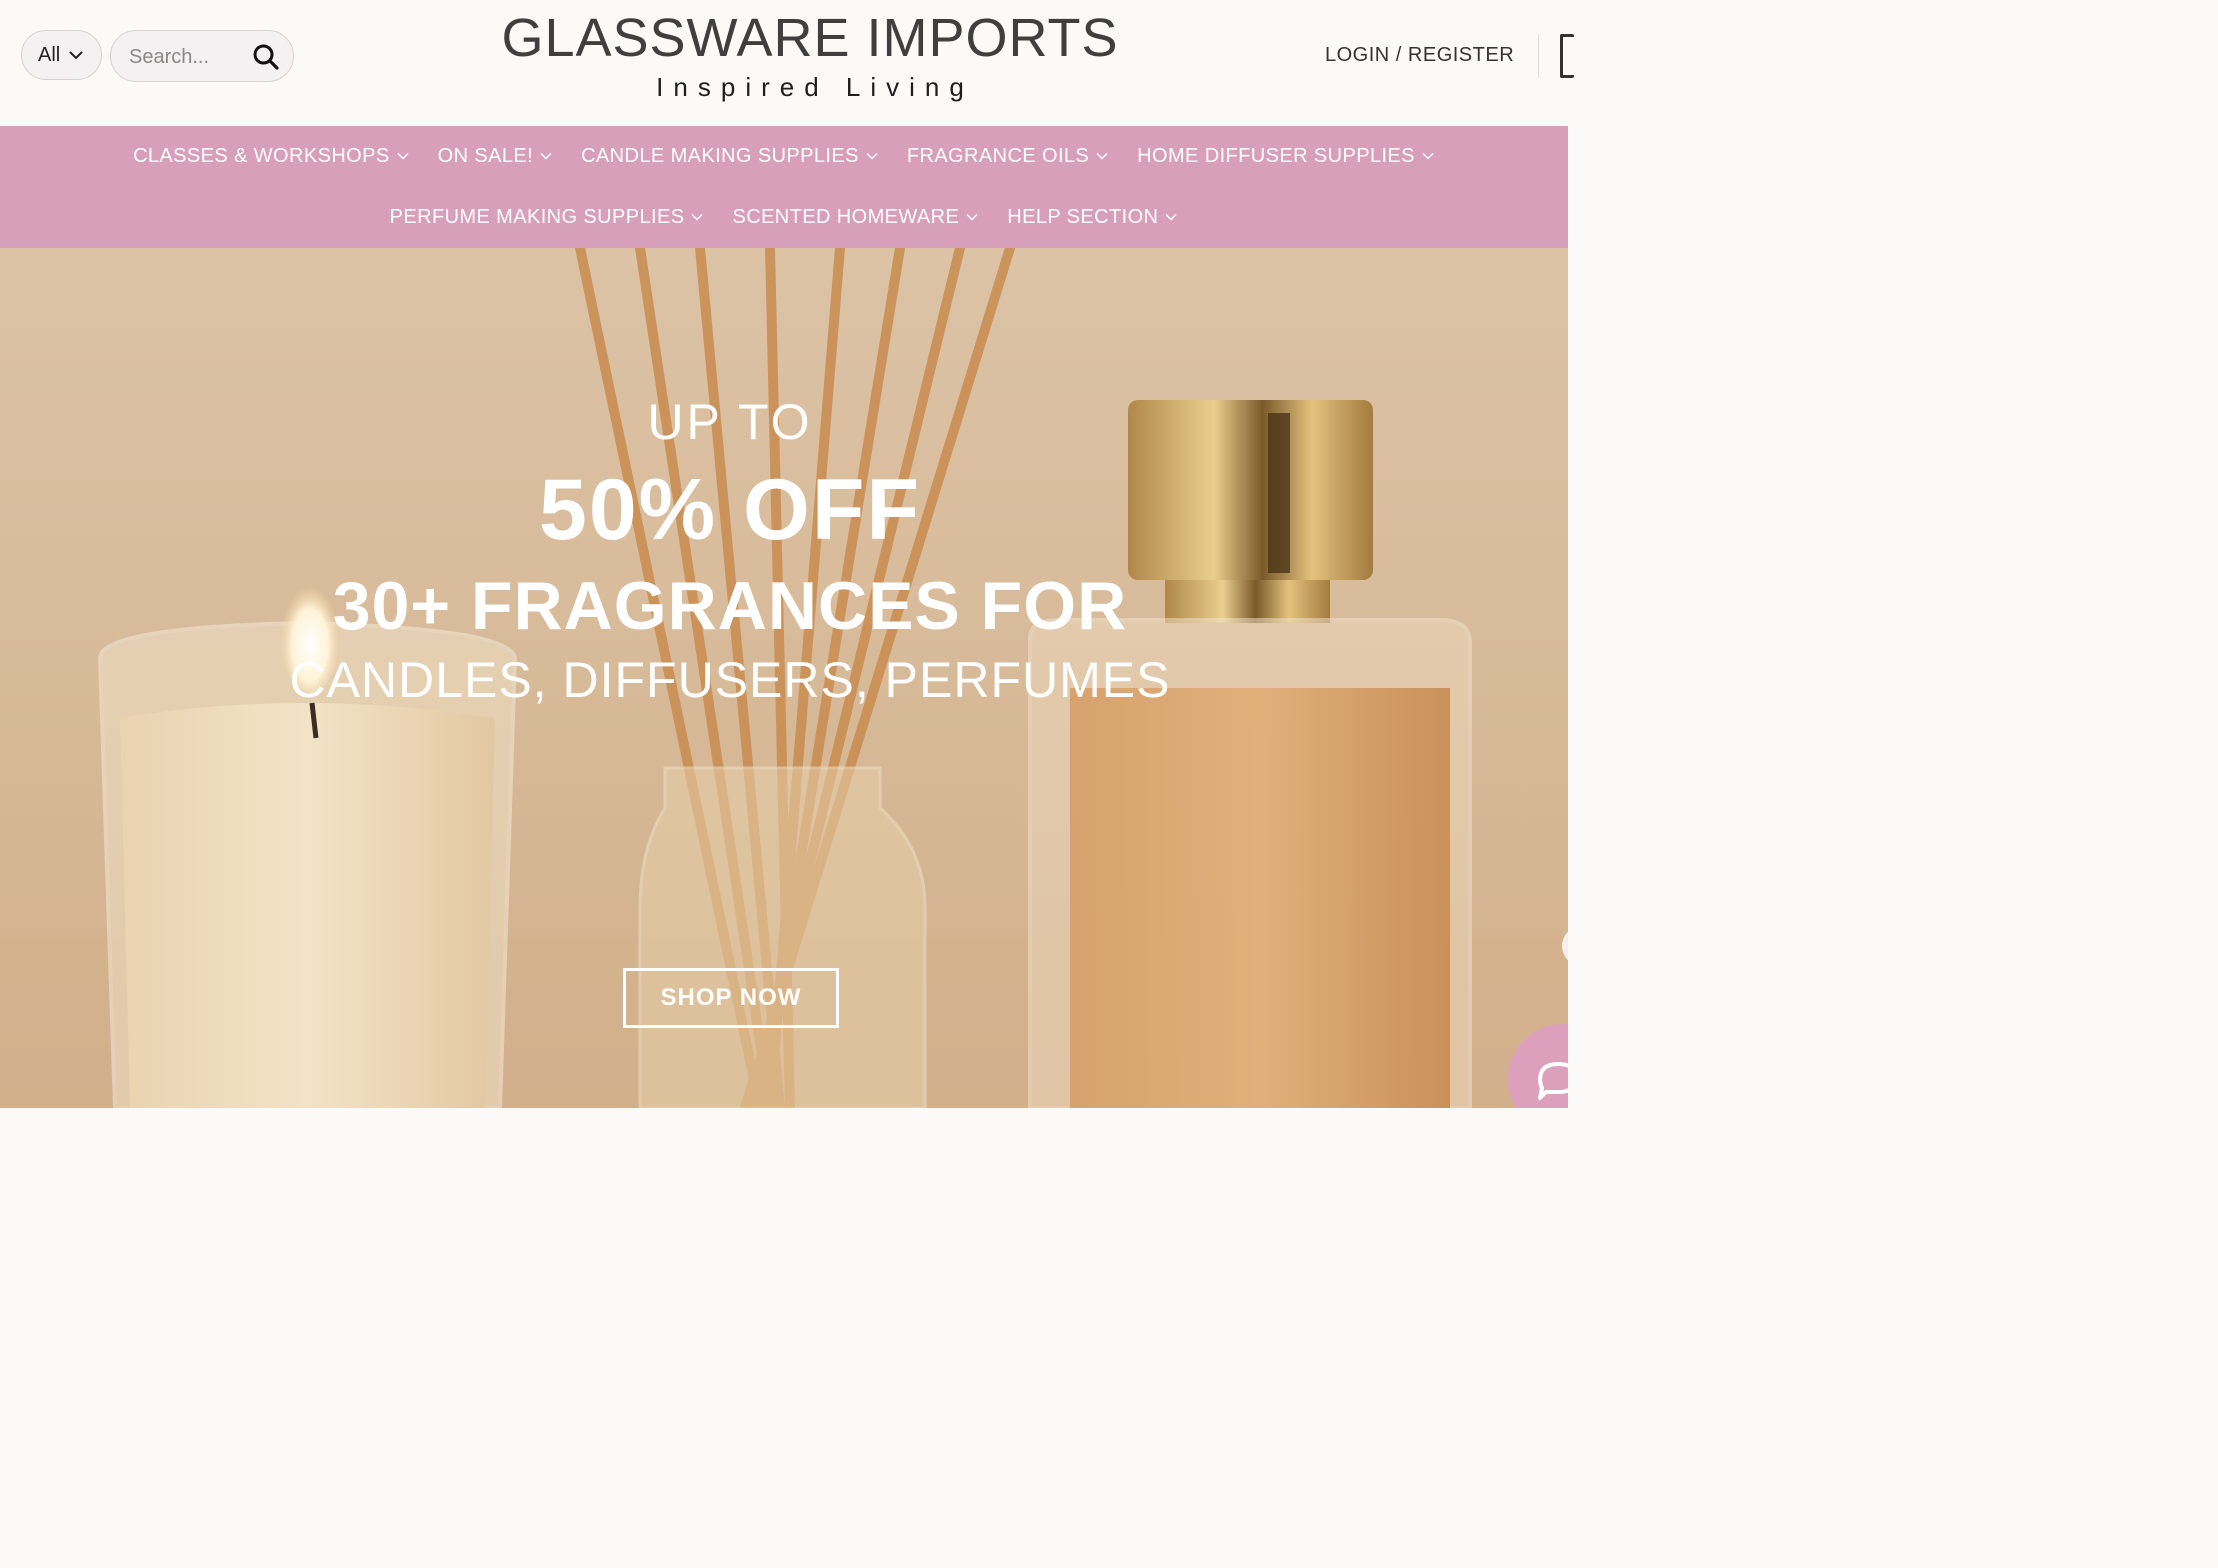 This screenshot has height=1568, width=2218. Describe the element at coordinates (730, 510) in the screenshot. I see `hero-line-discount: 50% OFF` at that location.